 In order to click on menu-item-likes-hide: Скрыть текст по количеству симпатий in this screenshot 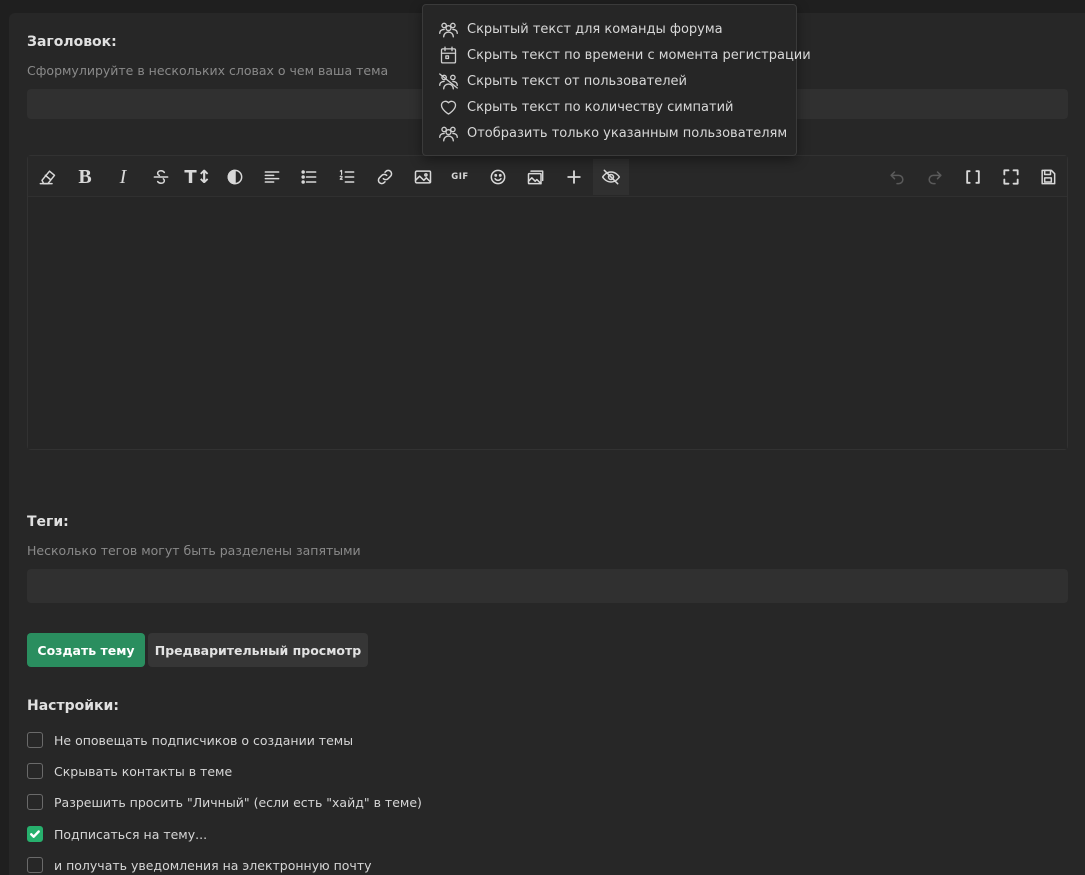, I will do `click(609, 107)`.